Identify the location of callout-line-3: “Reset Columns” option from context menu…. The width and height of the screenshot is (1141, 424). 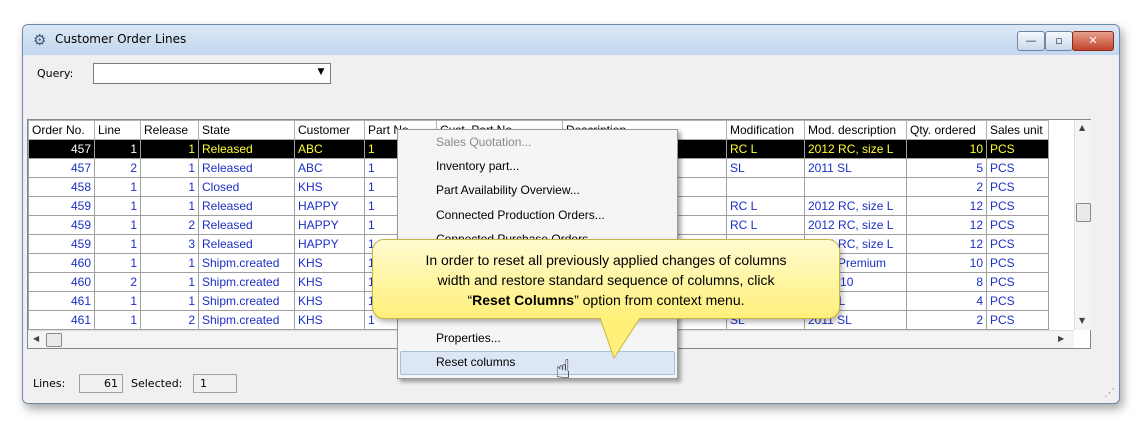
(606, 300).